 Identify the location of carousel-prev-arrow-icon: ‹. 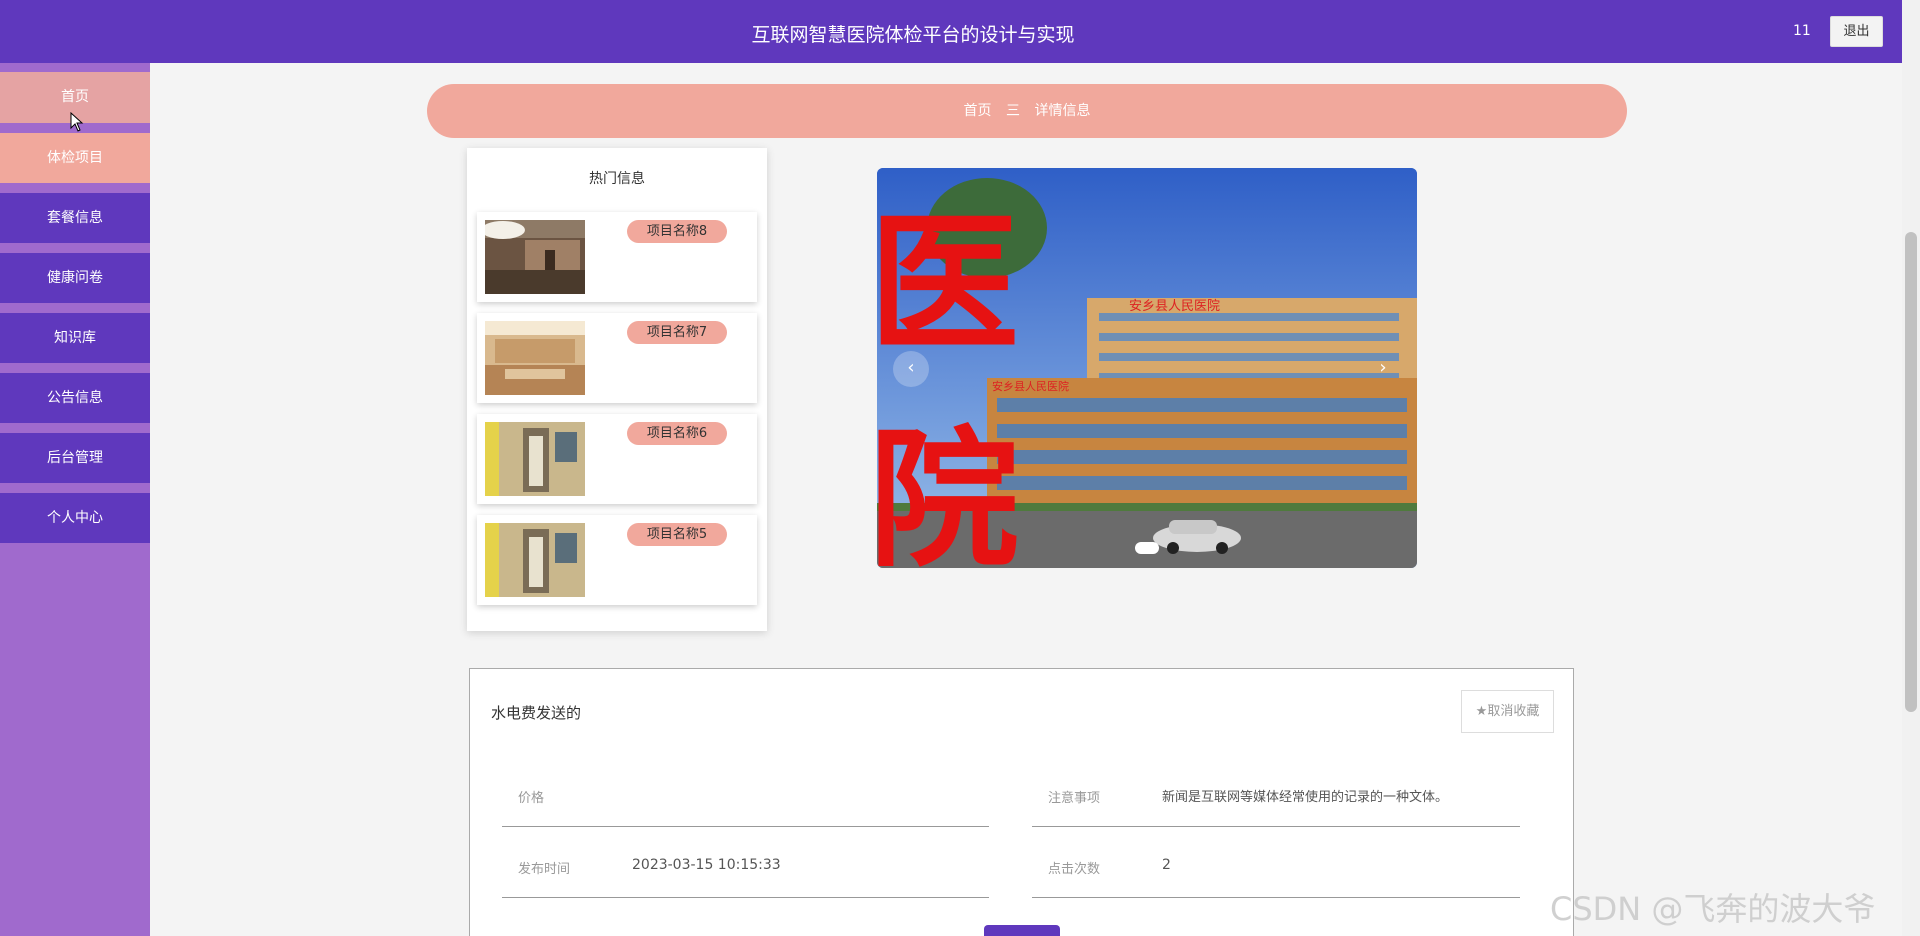
(911, 369).